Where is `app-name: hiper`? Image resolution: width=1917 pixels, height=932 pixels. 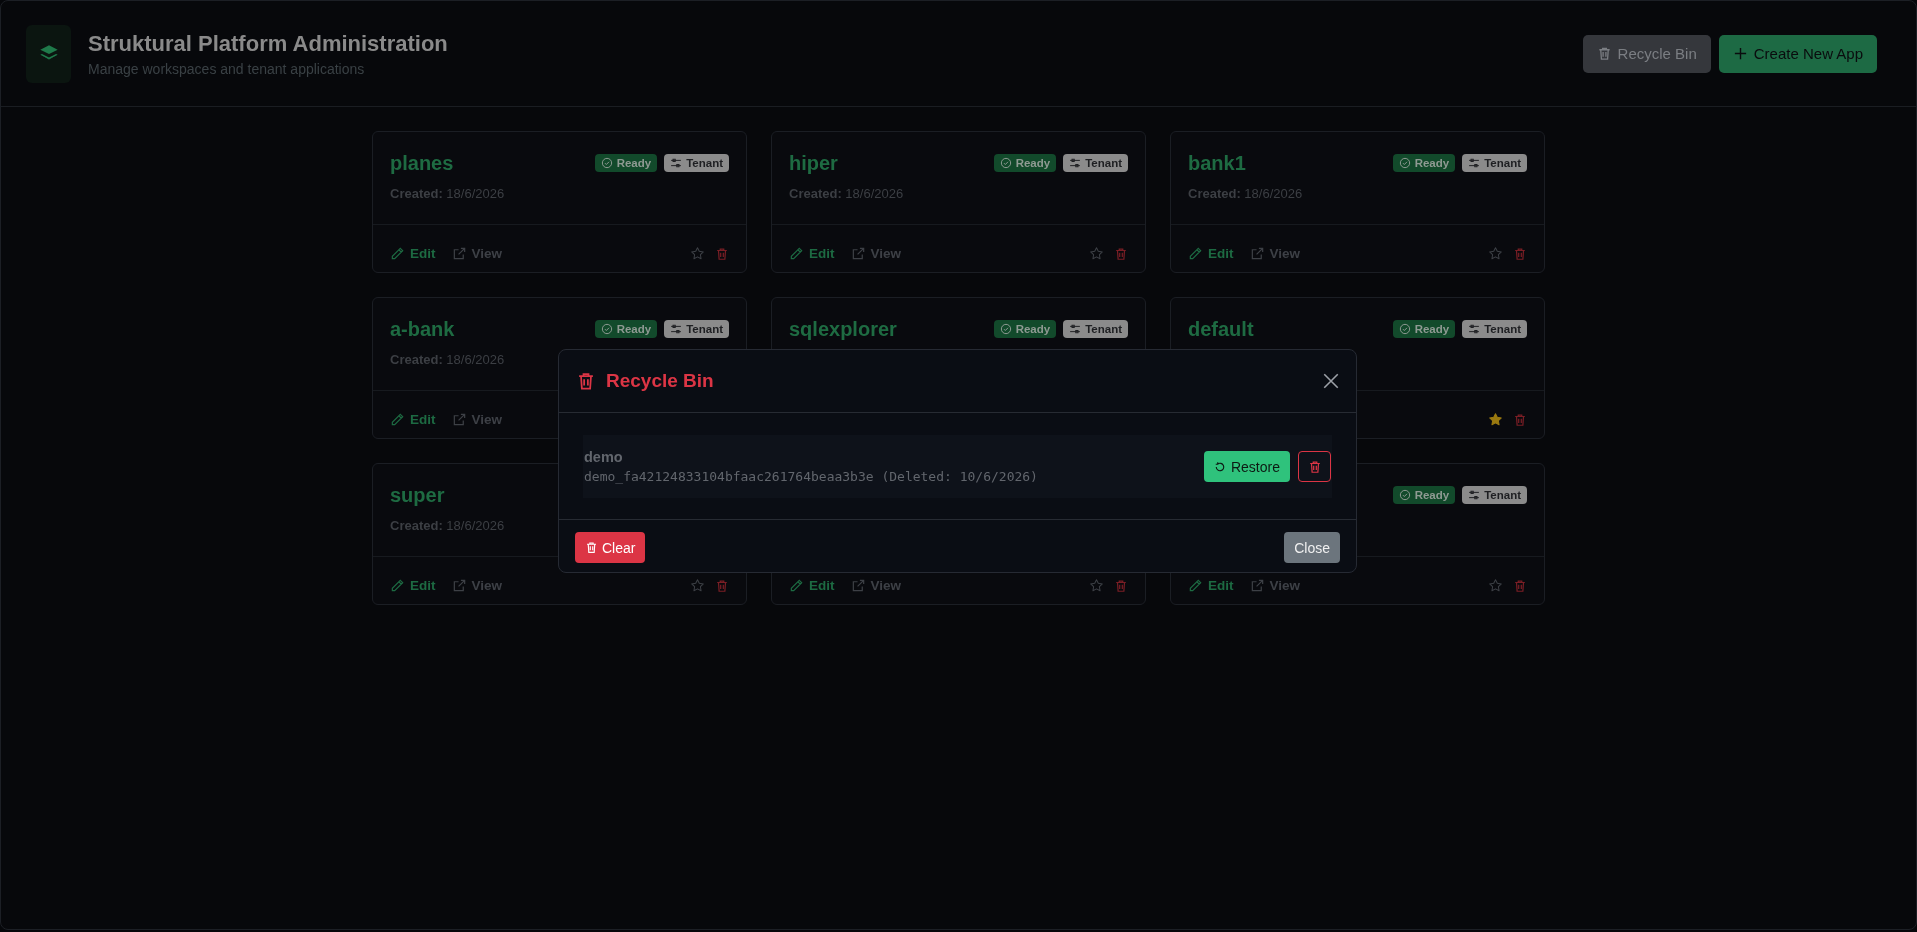
app-name: hiper is located at coordinates (813, 163).